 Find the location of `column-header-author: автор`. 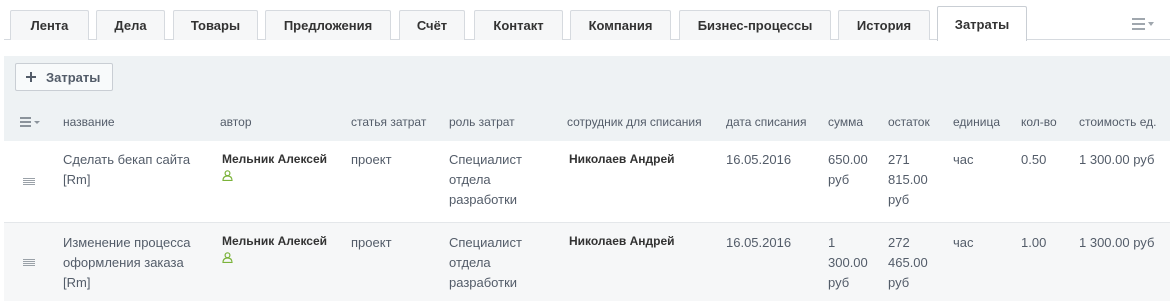

column-header-author: автор is located at coordinates (236, 122).